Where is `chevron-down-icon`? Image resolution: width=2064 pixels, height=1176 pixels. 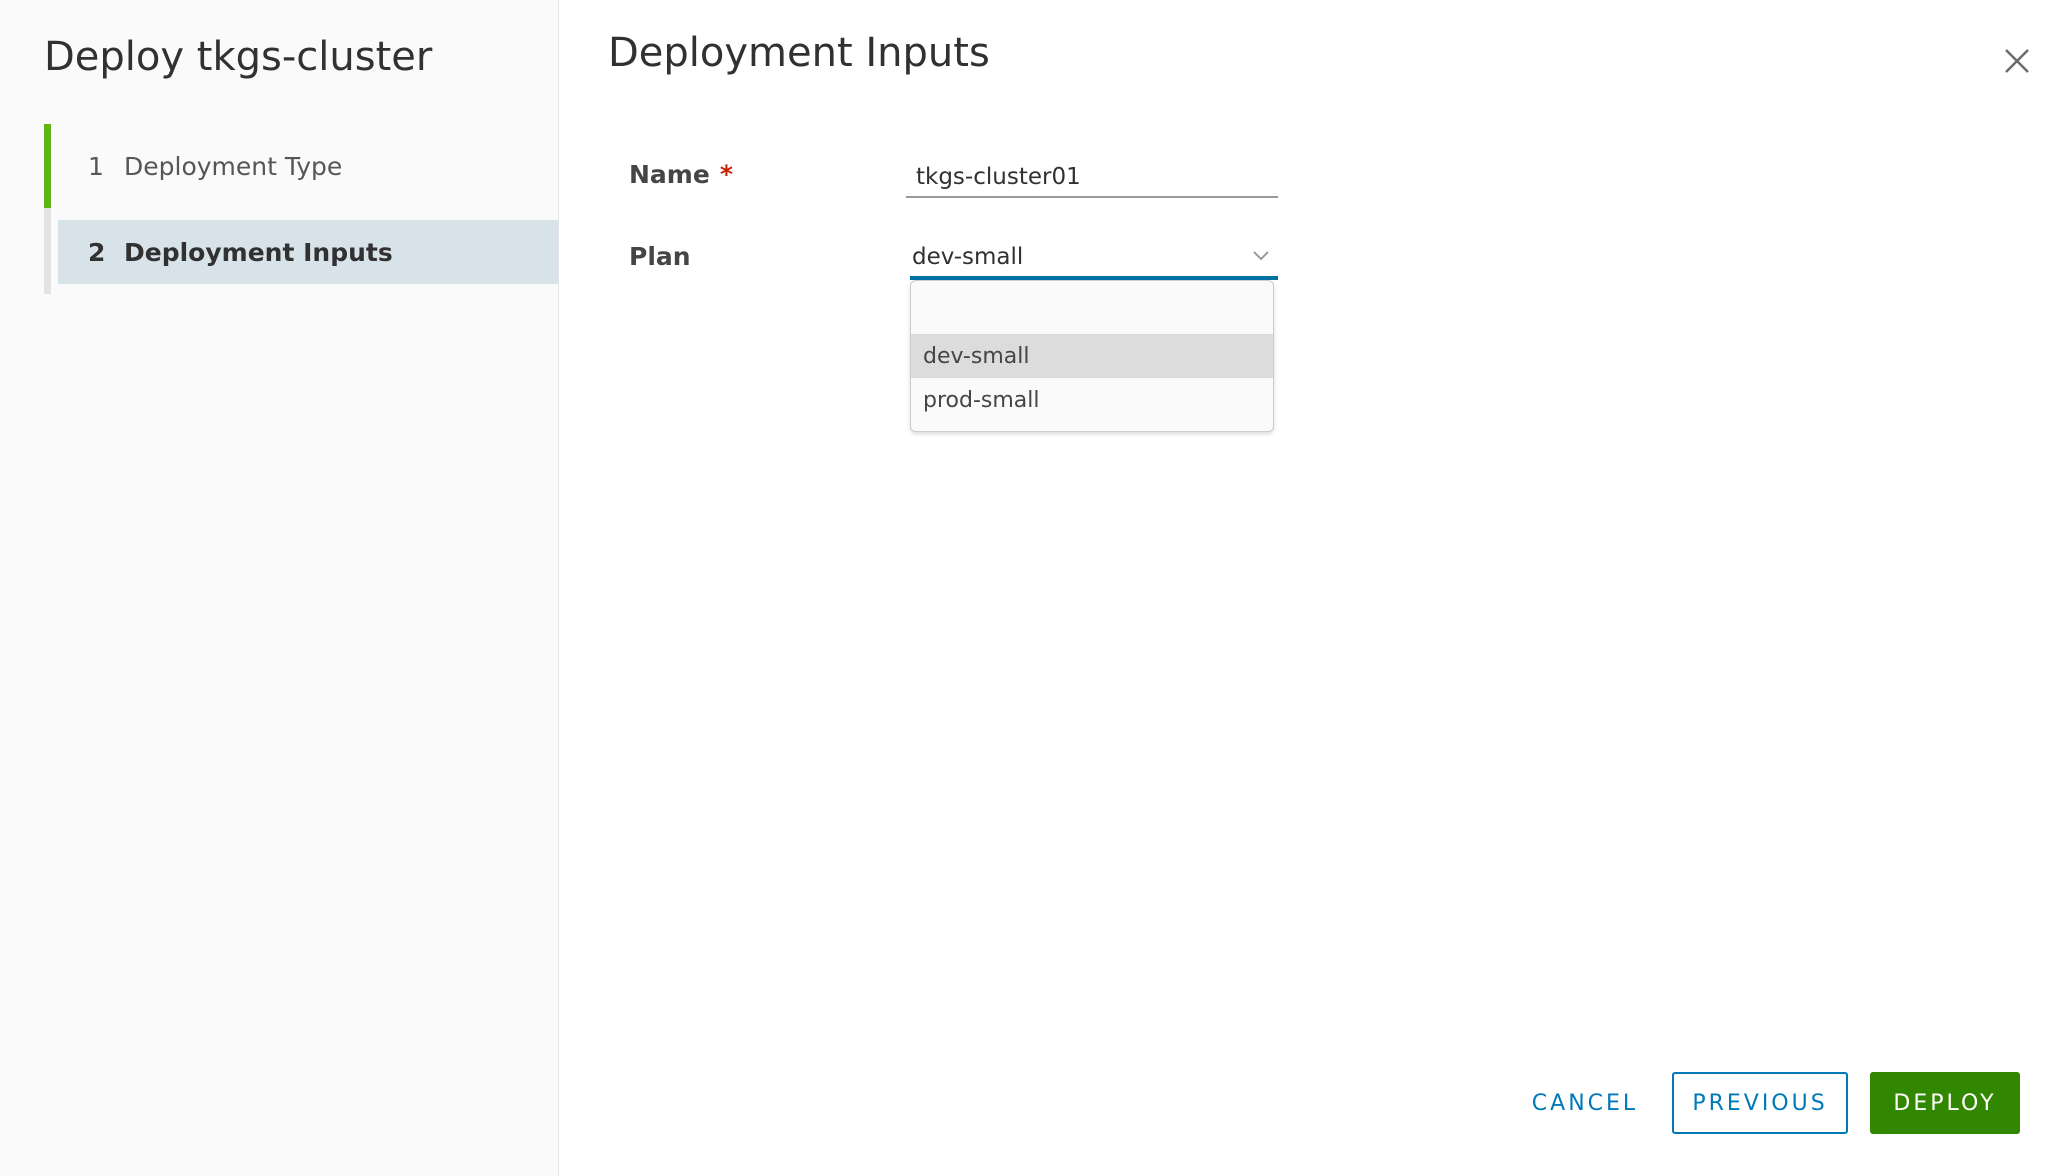
chevron-down-icon is located at coordinates (1261, 256).